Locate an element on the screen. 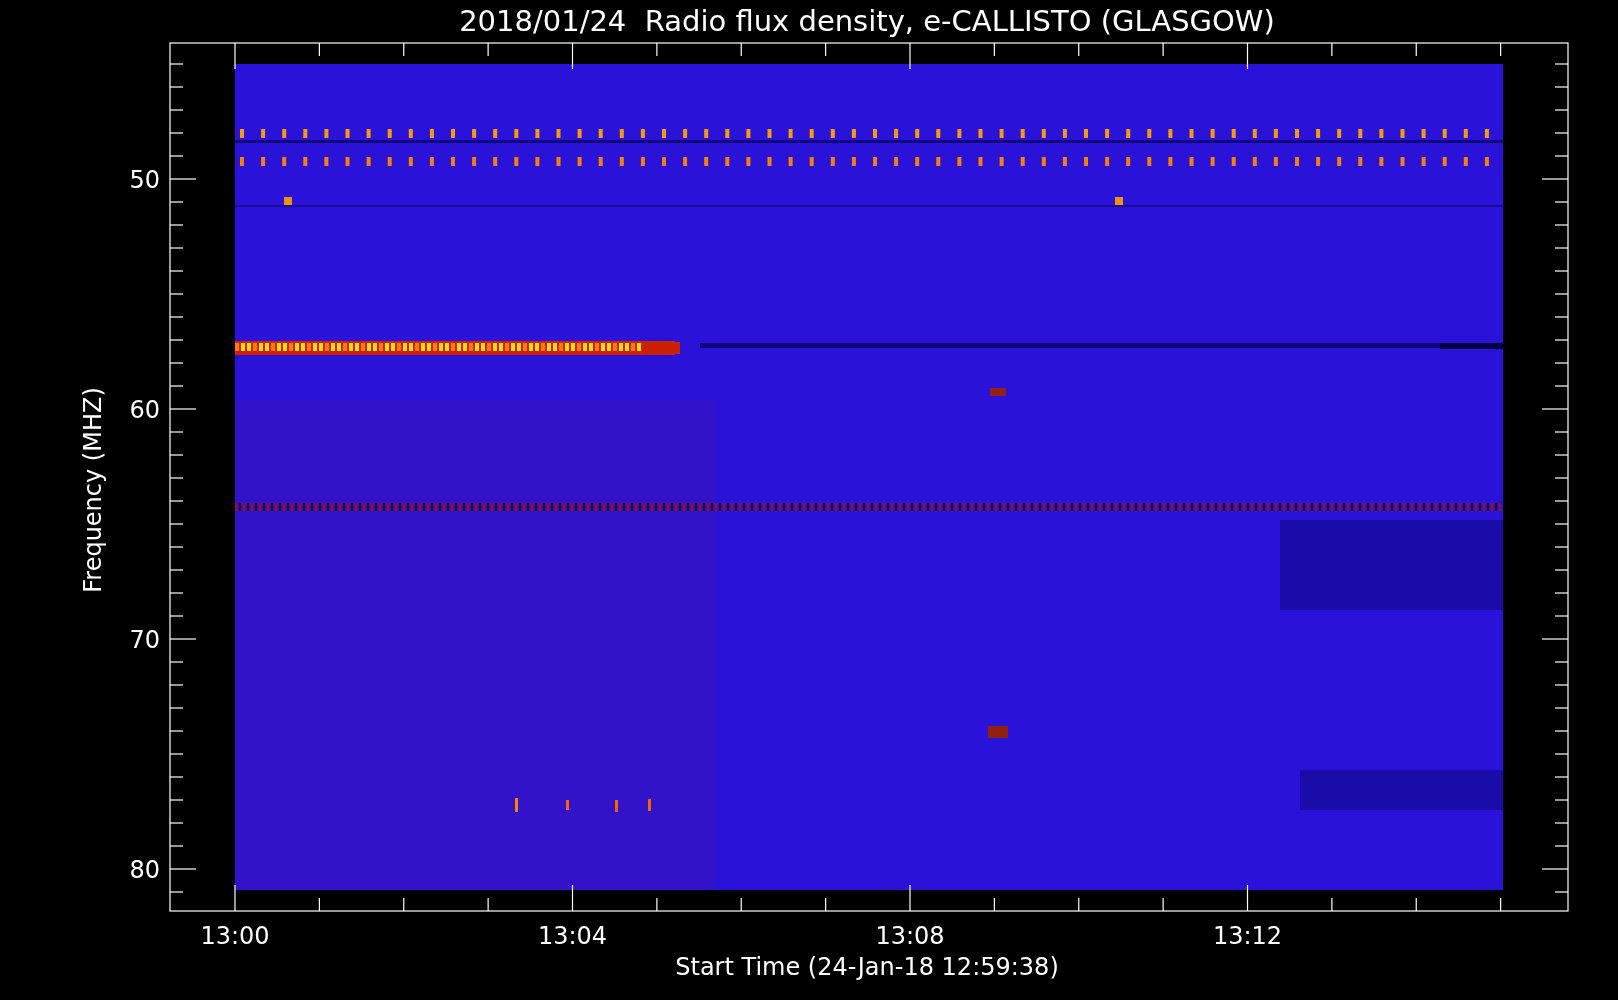 Image resolution: width=1618 pixels, height=1000 pixels. tick-label: 13:04 is located at coordinates (572, 936).